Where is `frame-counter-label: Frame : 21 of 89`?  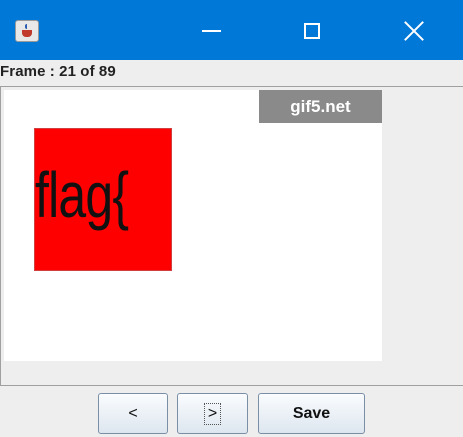
frame-counter-label: Frame : 21 of 89 is located at coordinates (58, 71).